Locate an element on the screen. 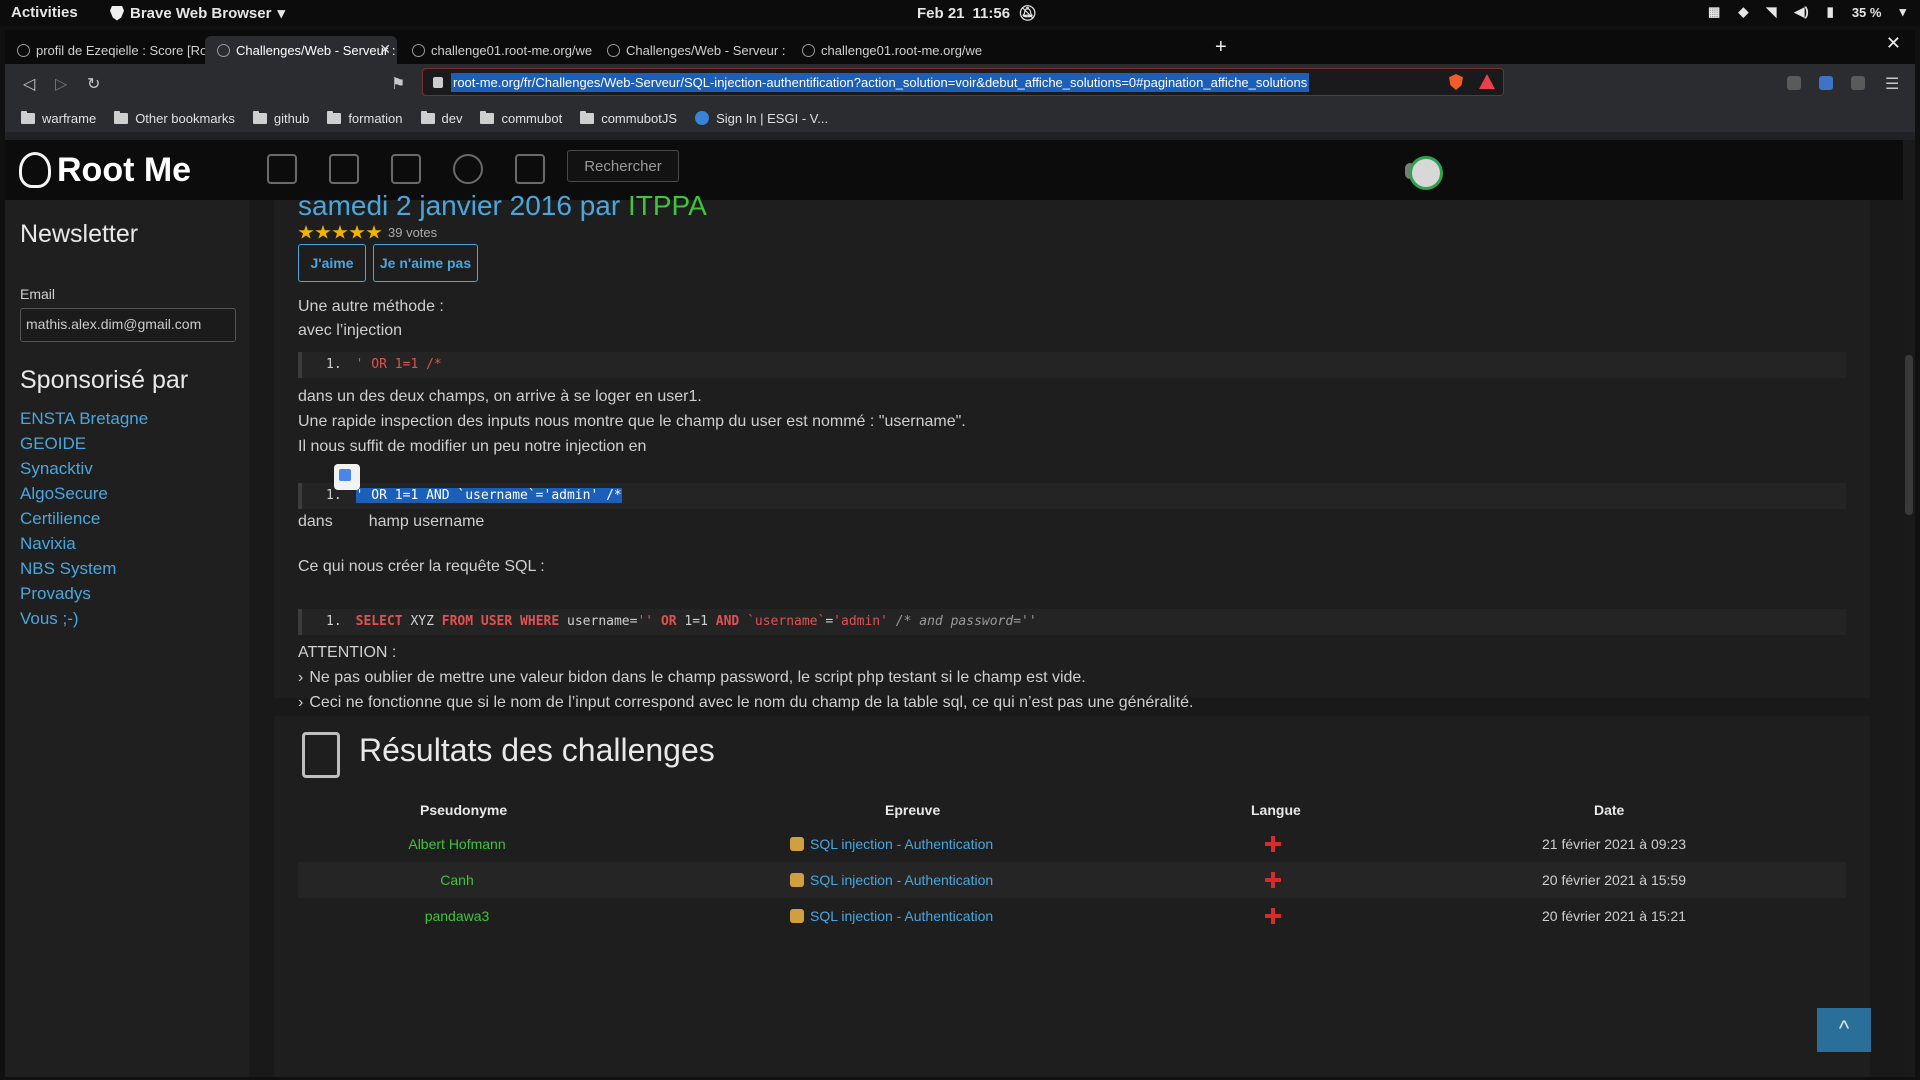  translate-extension-icon is located at coordinates (1826, 83).